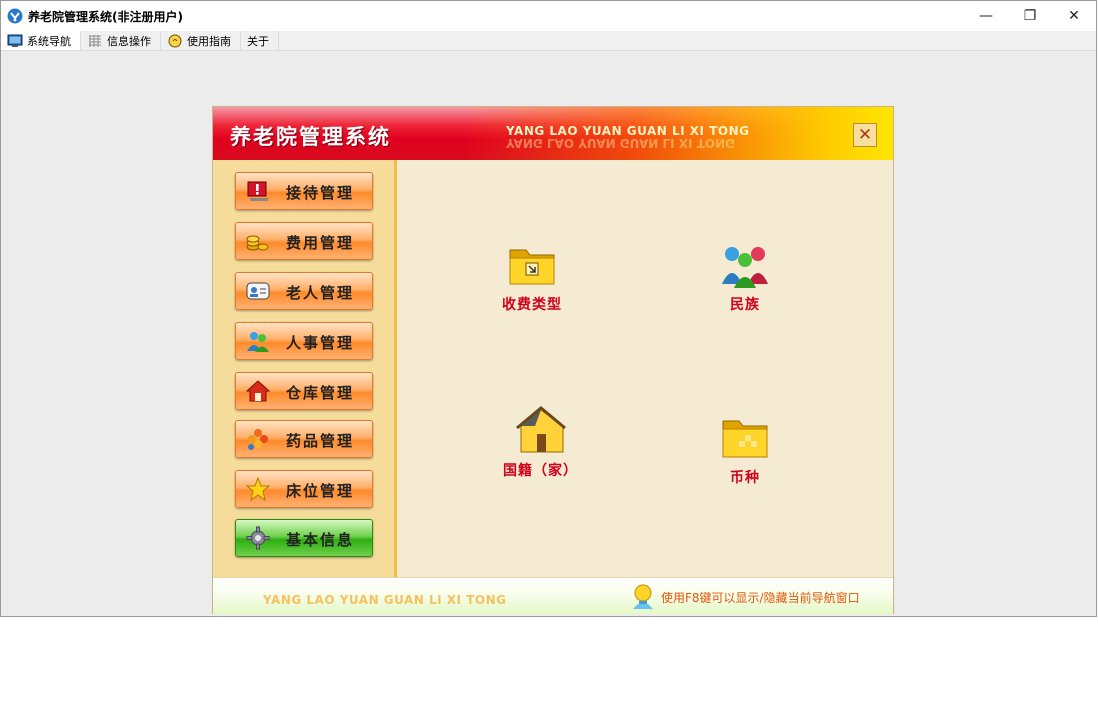 Image resolution: width=1098 pixels, height=713 pixels. What do you see at coordinates (95, 40) in the screenshot?
I see `grid-icon` at bounding box center [95, 40].